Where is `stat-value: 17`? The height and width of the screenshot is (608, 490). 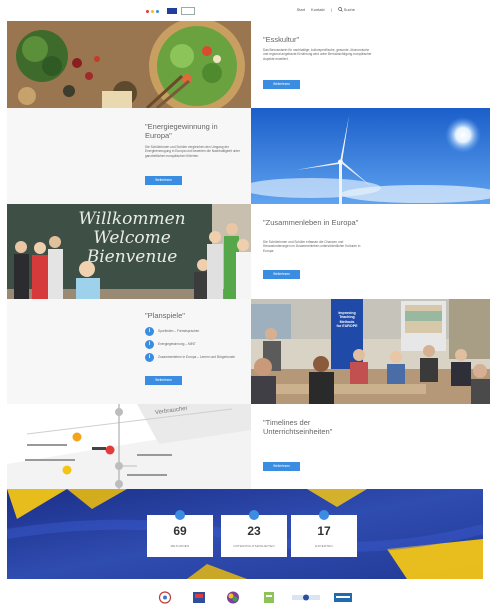
stat-value: 17 is located at coordinates (324, 531).